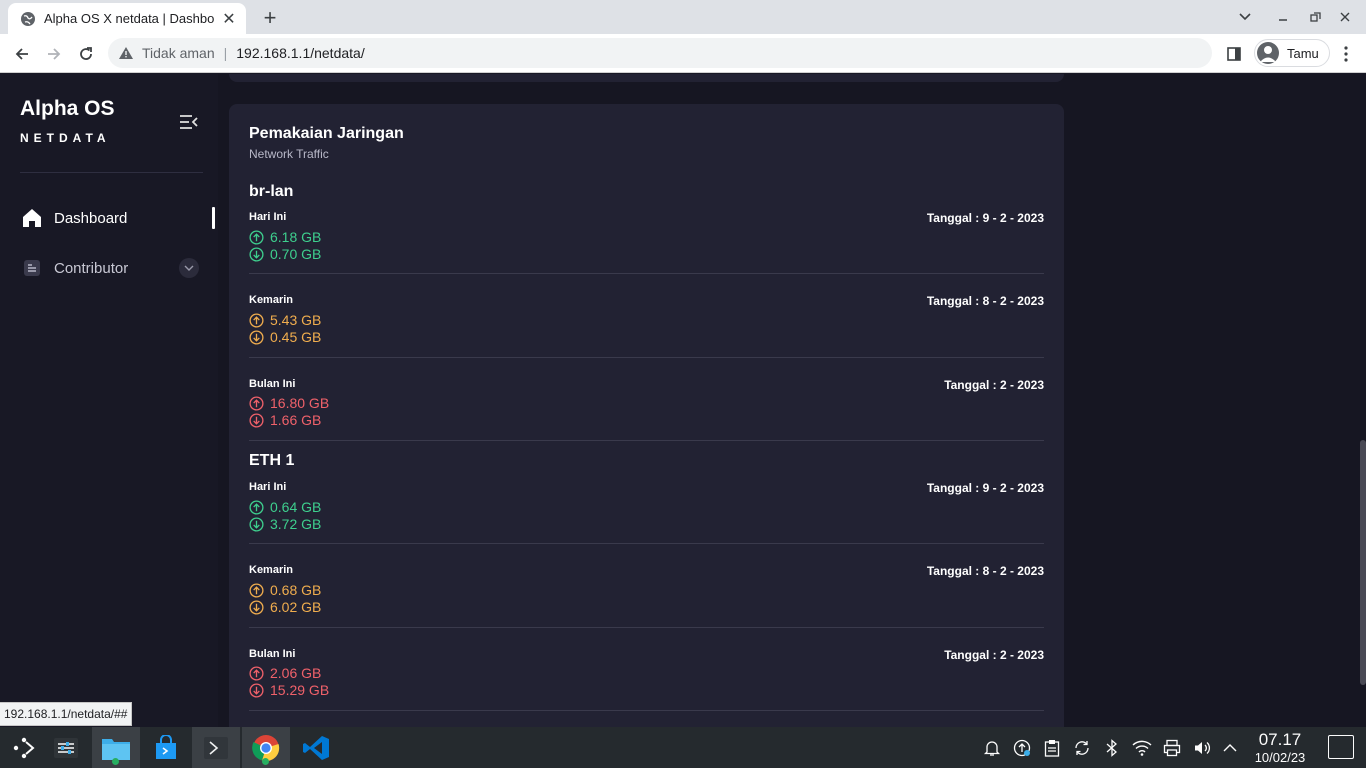 The height and width of the screenshot is (768, 1366). I want to click on sidebar-item-dashboard: Dashboard, so click(117, 218).